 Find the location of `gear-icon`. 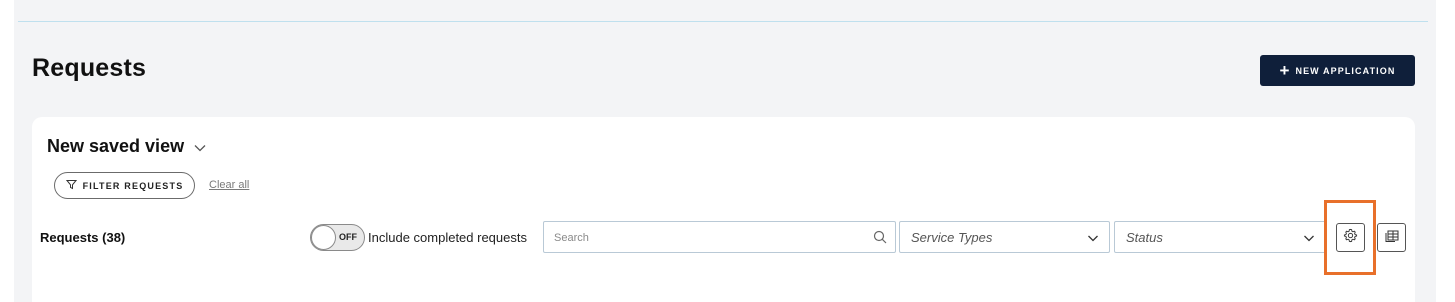

gear-icon is located at coordinates (1350, 238).